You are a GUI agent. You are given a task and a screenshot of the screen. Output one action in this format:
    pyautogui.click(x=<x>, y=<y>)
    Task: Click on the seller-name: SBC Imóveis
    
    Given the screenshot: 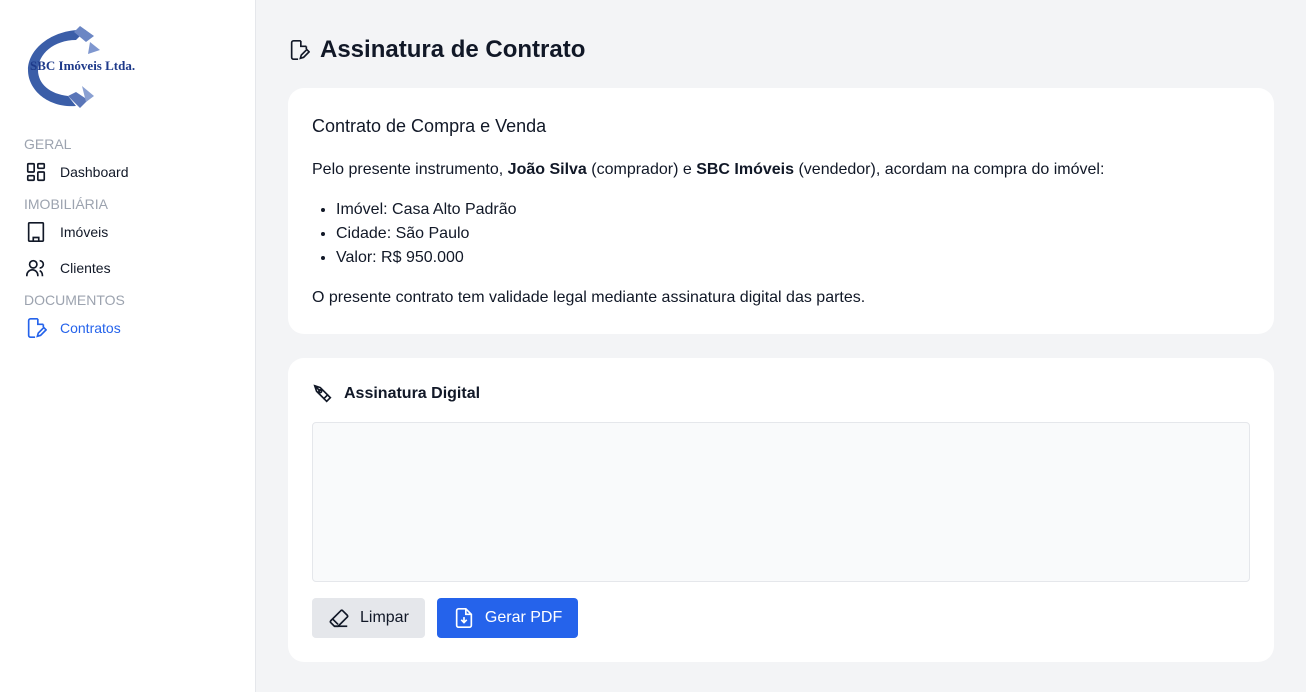 What is the action you would take?
    pyautogui.click(x=745, y=169)
    